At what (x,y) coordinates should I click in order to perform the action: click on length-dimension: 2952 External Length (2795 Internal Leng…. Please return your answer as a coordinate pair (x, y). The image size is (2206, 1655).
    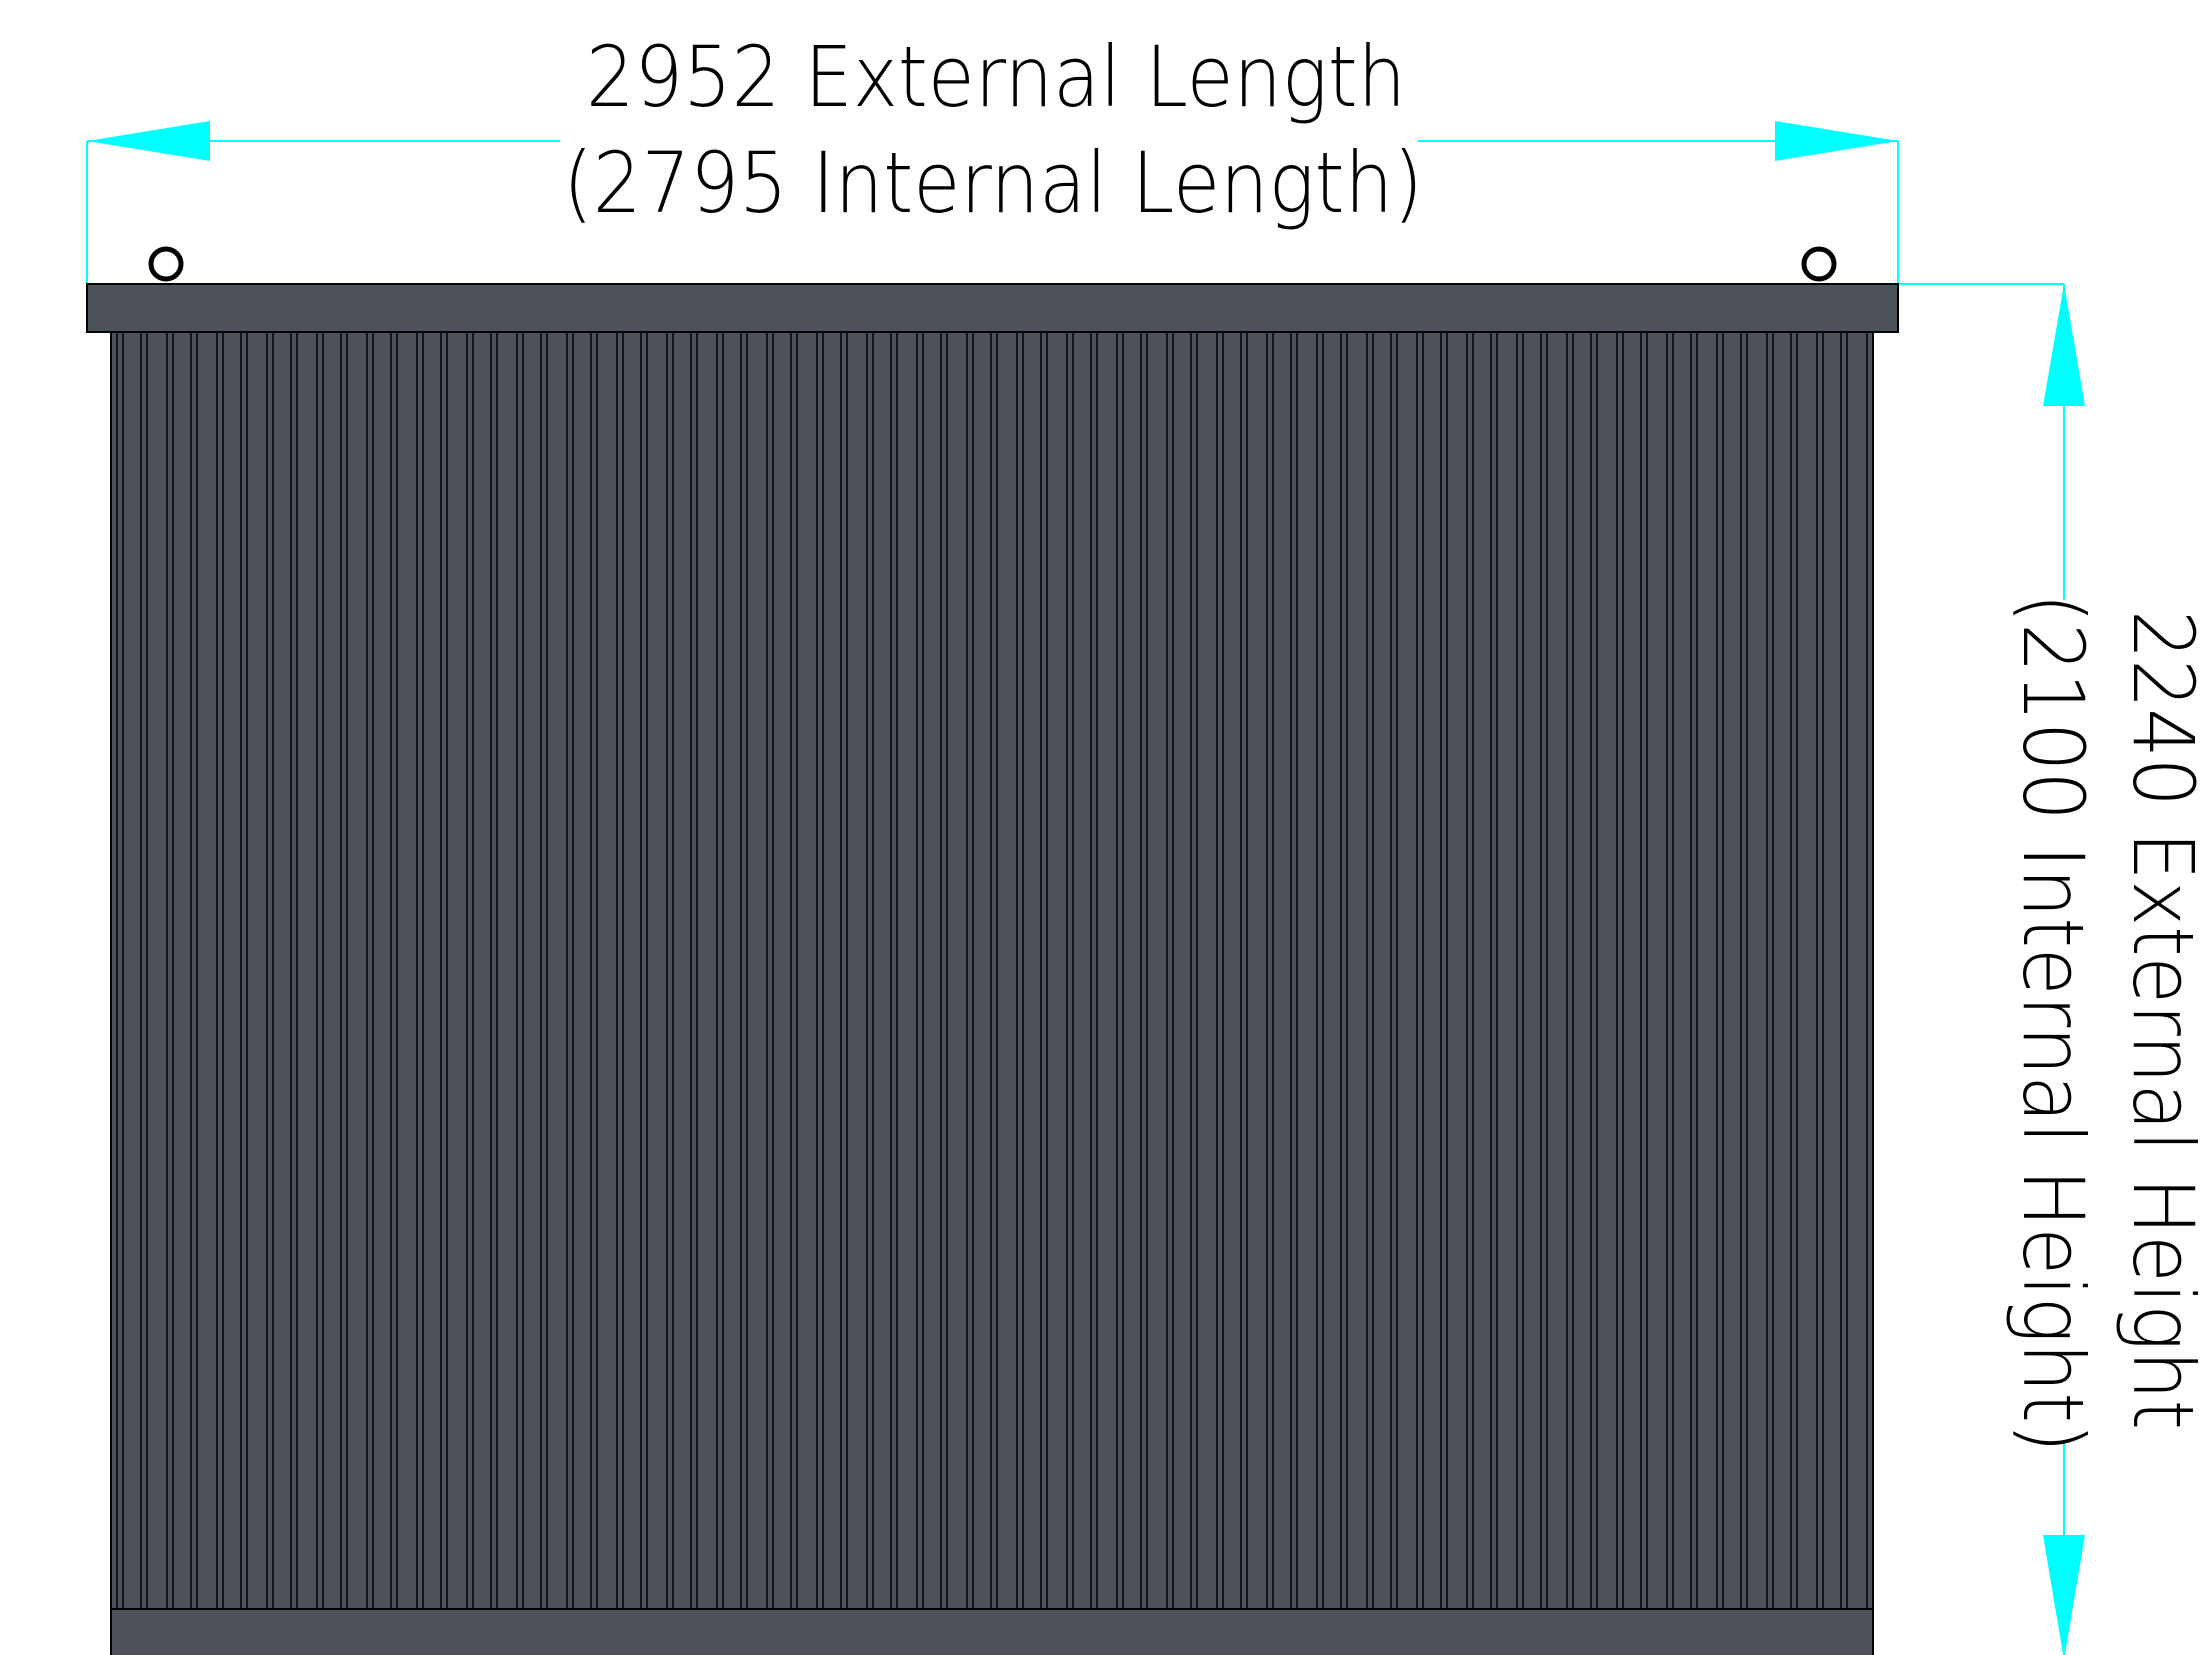
    Looking at the image, I should click on (992, 156).